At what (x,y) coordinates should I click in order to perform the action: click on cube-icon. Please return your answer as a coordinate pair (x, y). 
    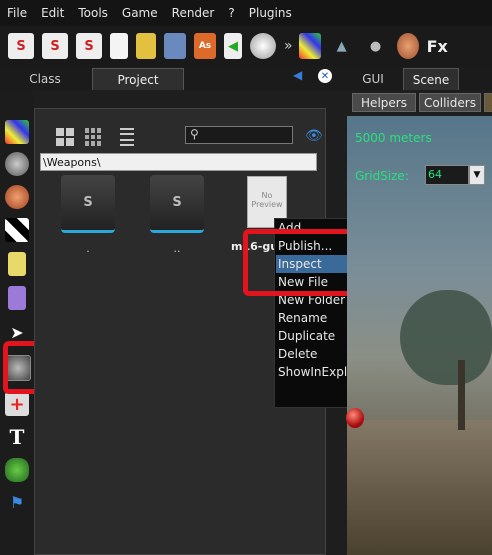
    Looking at the image, I should click on (309, 46).